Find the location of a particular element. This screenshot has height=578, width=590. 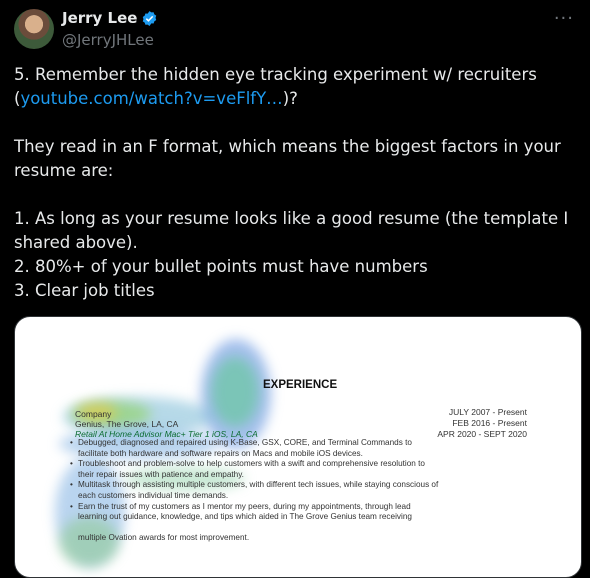

author-name: Jerry Lee is located at coordinates (99, 18).